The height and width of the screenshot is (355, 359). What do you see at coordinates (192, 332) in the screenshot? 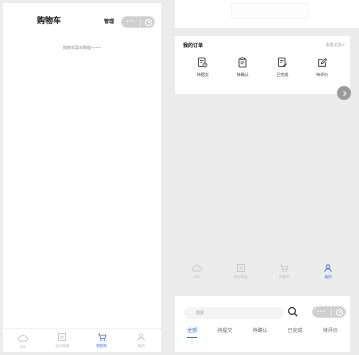
I see `tab-all: 全部` at bounding box center [192, 332].